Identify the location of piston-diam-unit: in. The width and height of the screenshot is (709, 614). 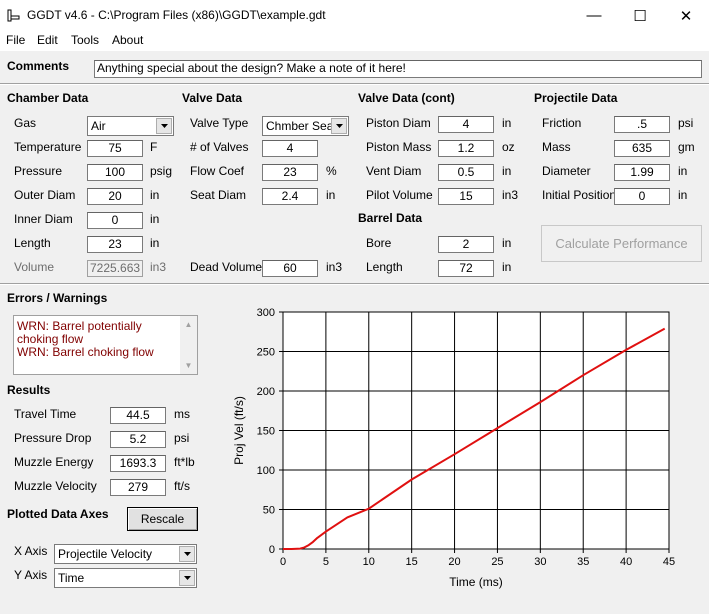
(507, 123).